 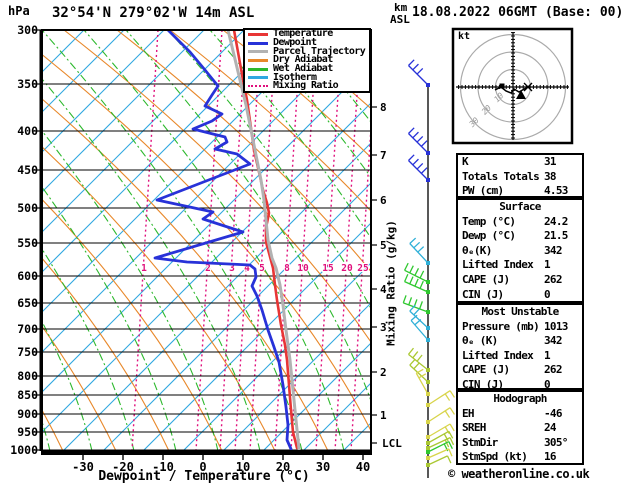 I want to click on table-row: Totals Totals 38, so click(x=520, y=177).